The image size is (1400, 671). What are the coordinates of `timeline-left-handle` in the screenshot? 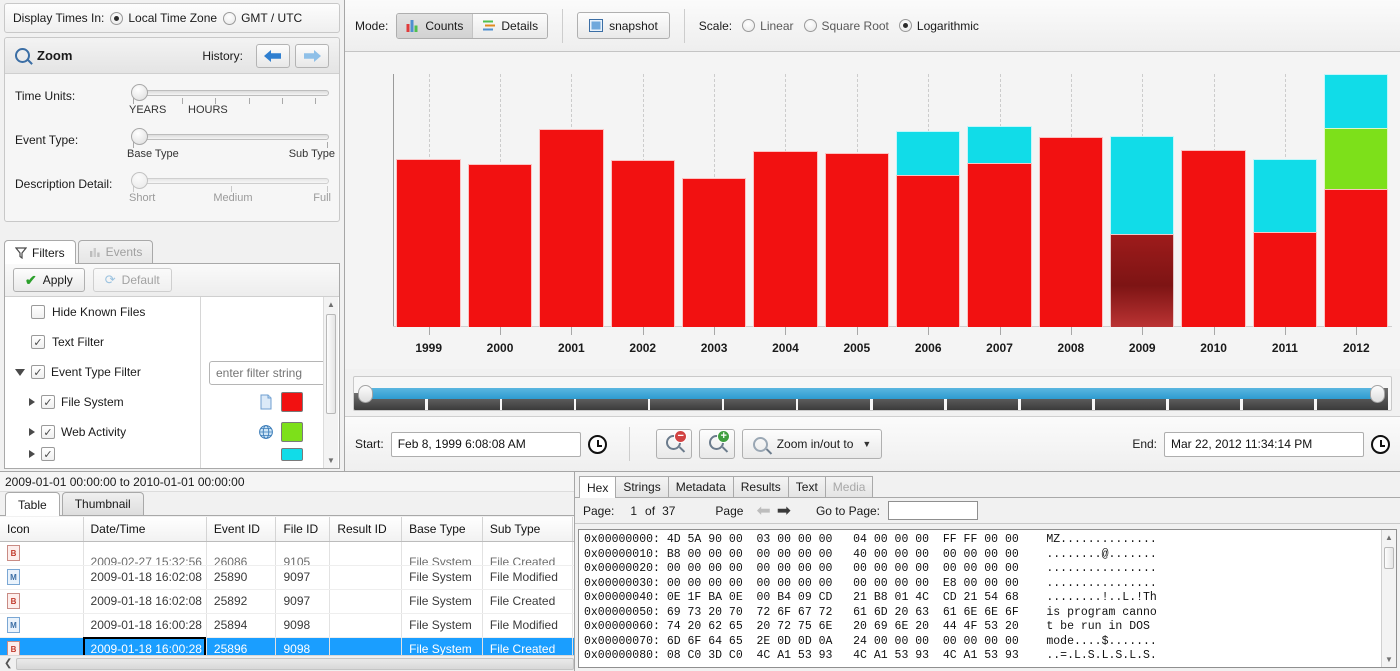 It's located at (365, 394).